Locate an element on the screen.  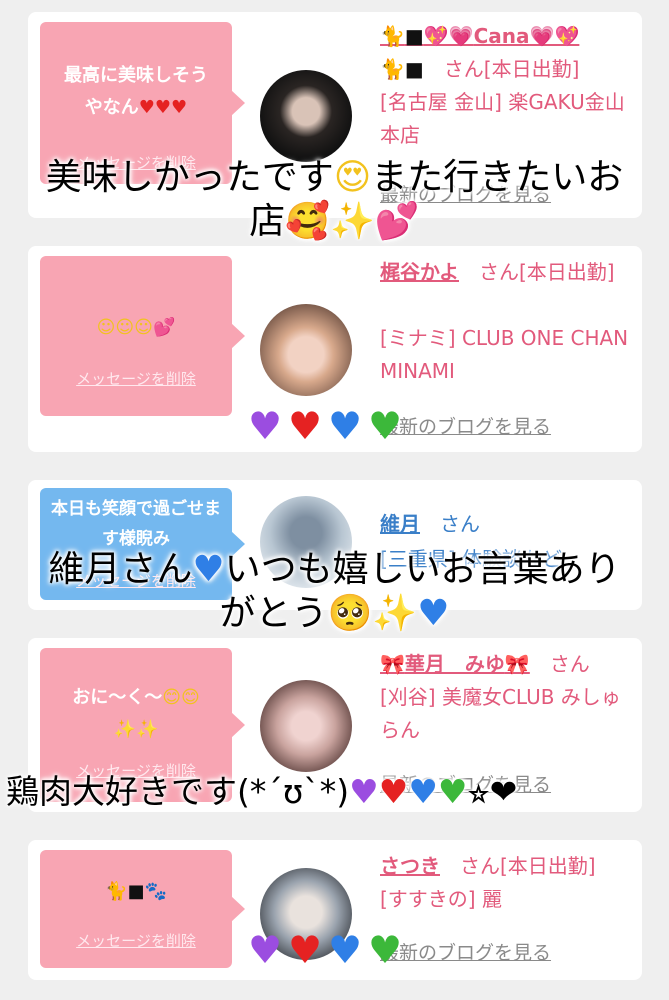
shop-name: [ミナミ] CLUB ONE CHAN MINAMI is located at coordinates (504, 354).